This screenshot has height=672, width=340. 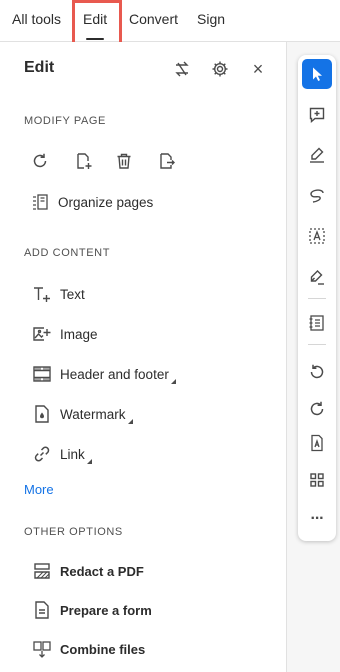 I want to click on tab-edit-highlight-box, so click(x=97, y=23).